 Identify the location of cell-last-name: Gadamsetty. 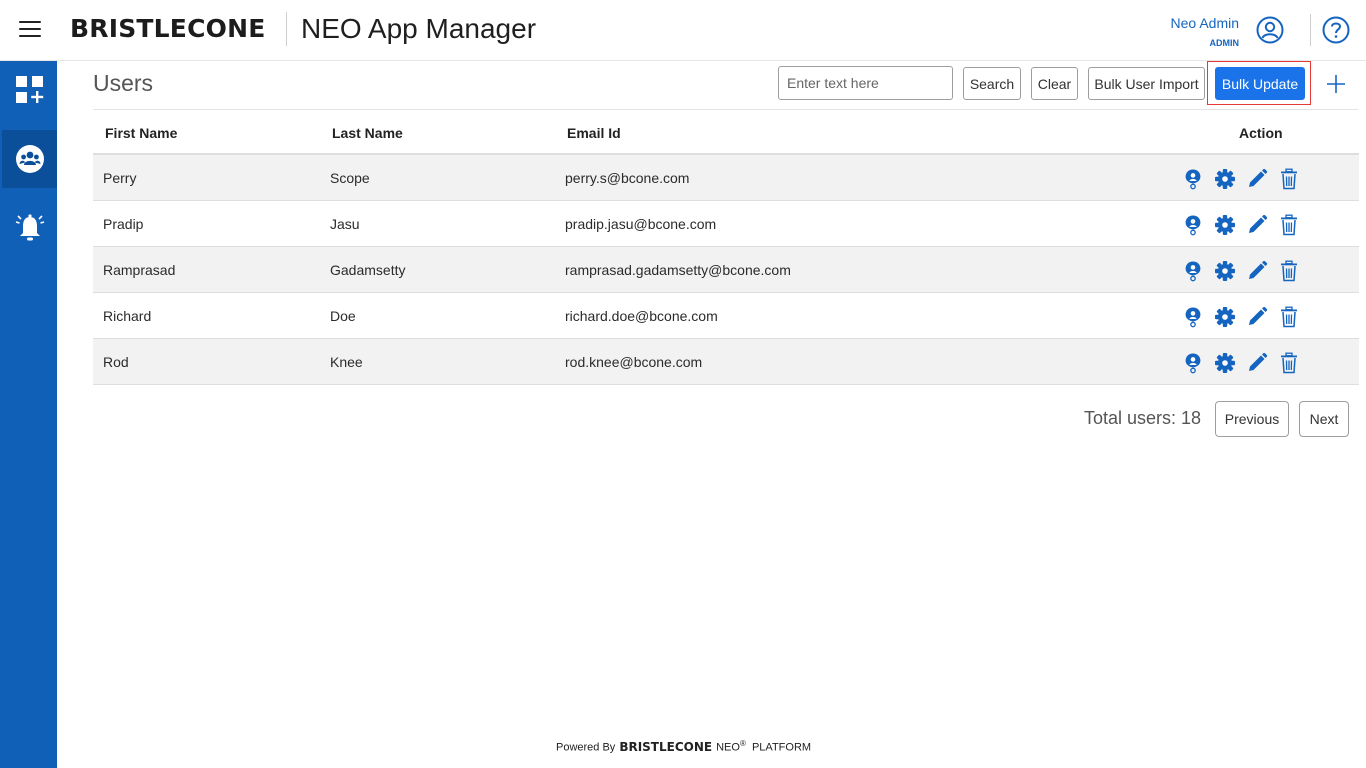
(368, 270).